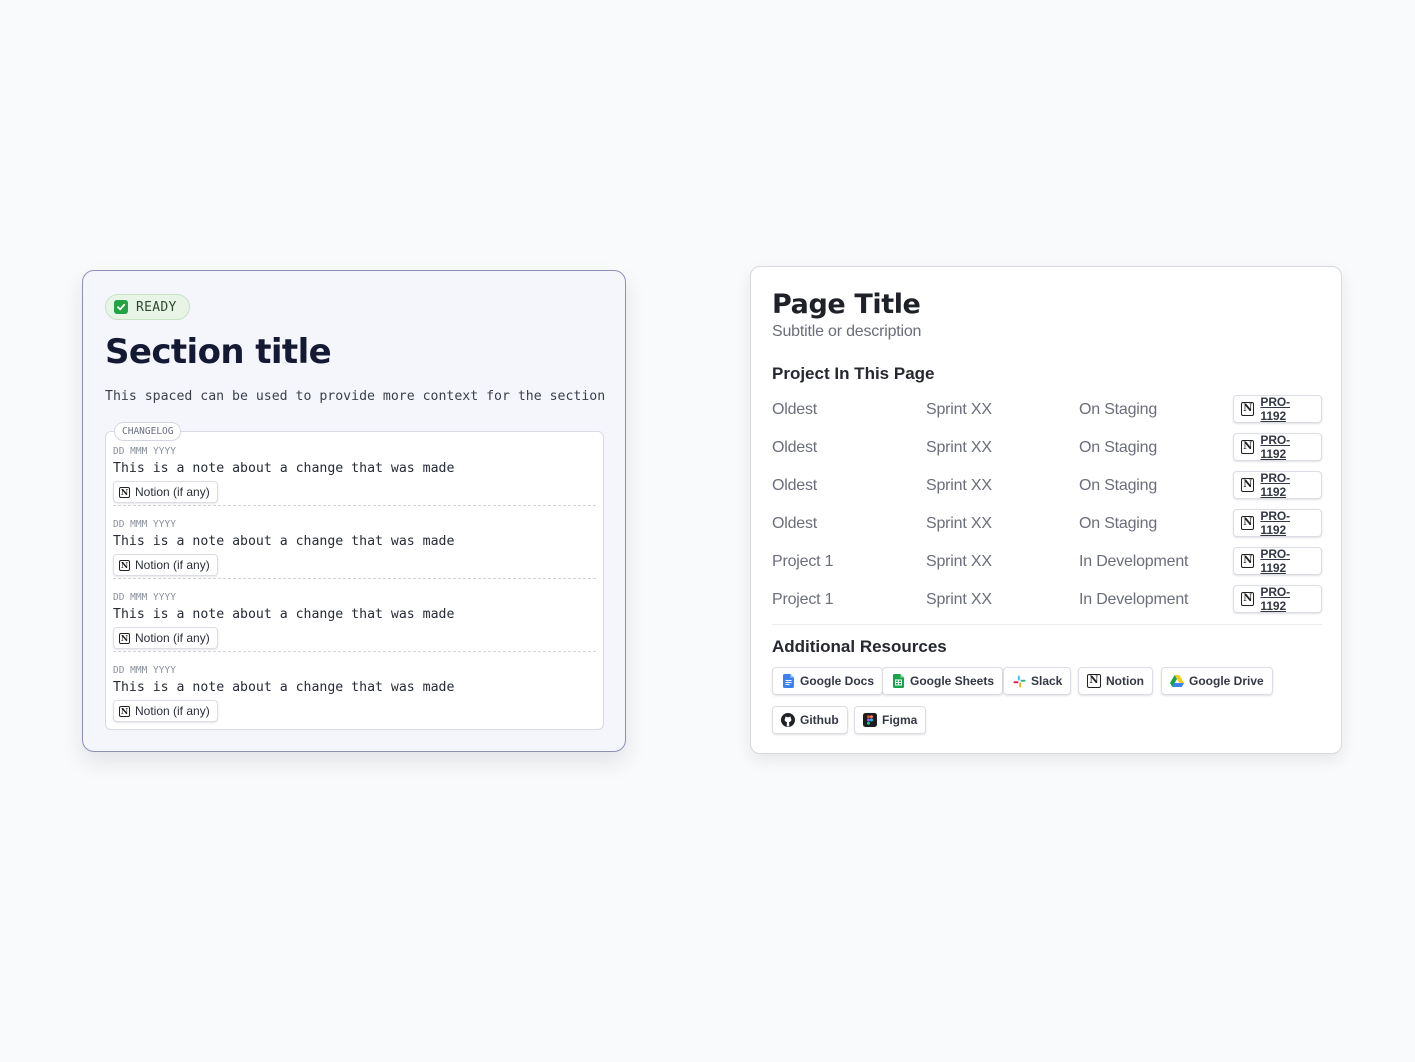 This screenshot has width=1415, height=1062. What do you see at coordinates (859, 646) in the screenshot?
I see `resources-heading: Additional Resources` at bounding box center [859, 646].